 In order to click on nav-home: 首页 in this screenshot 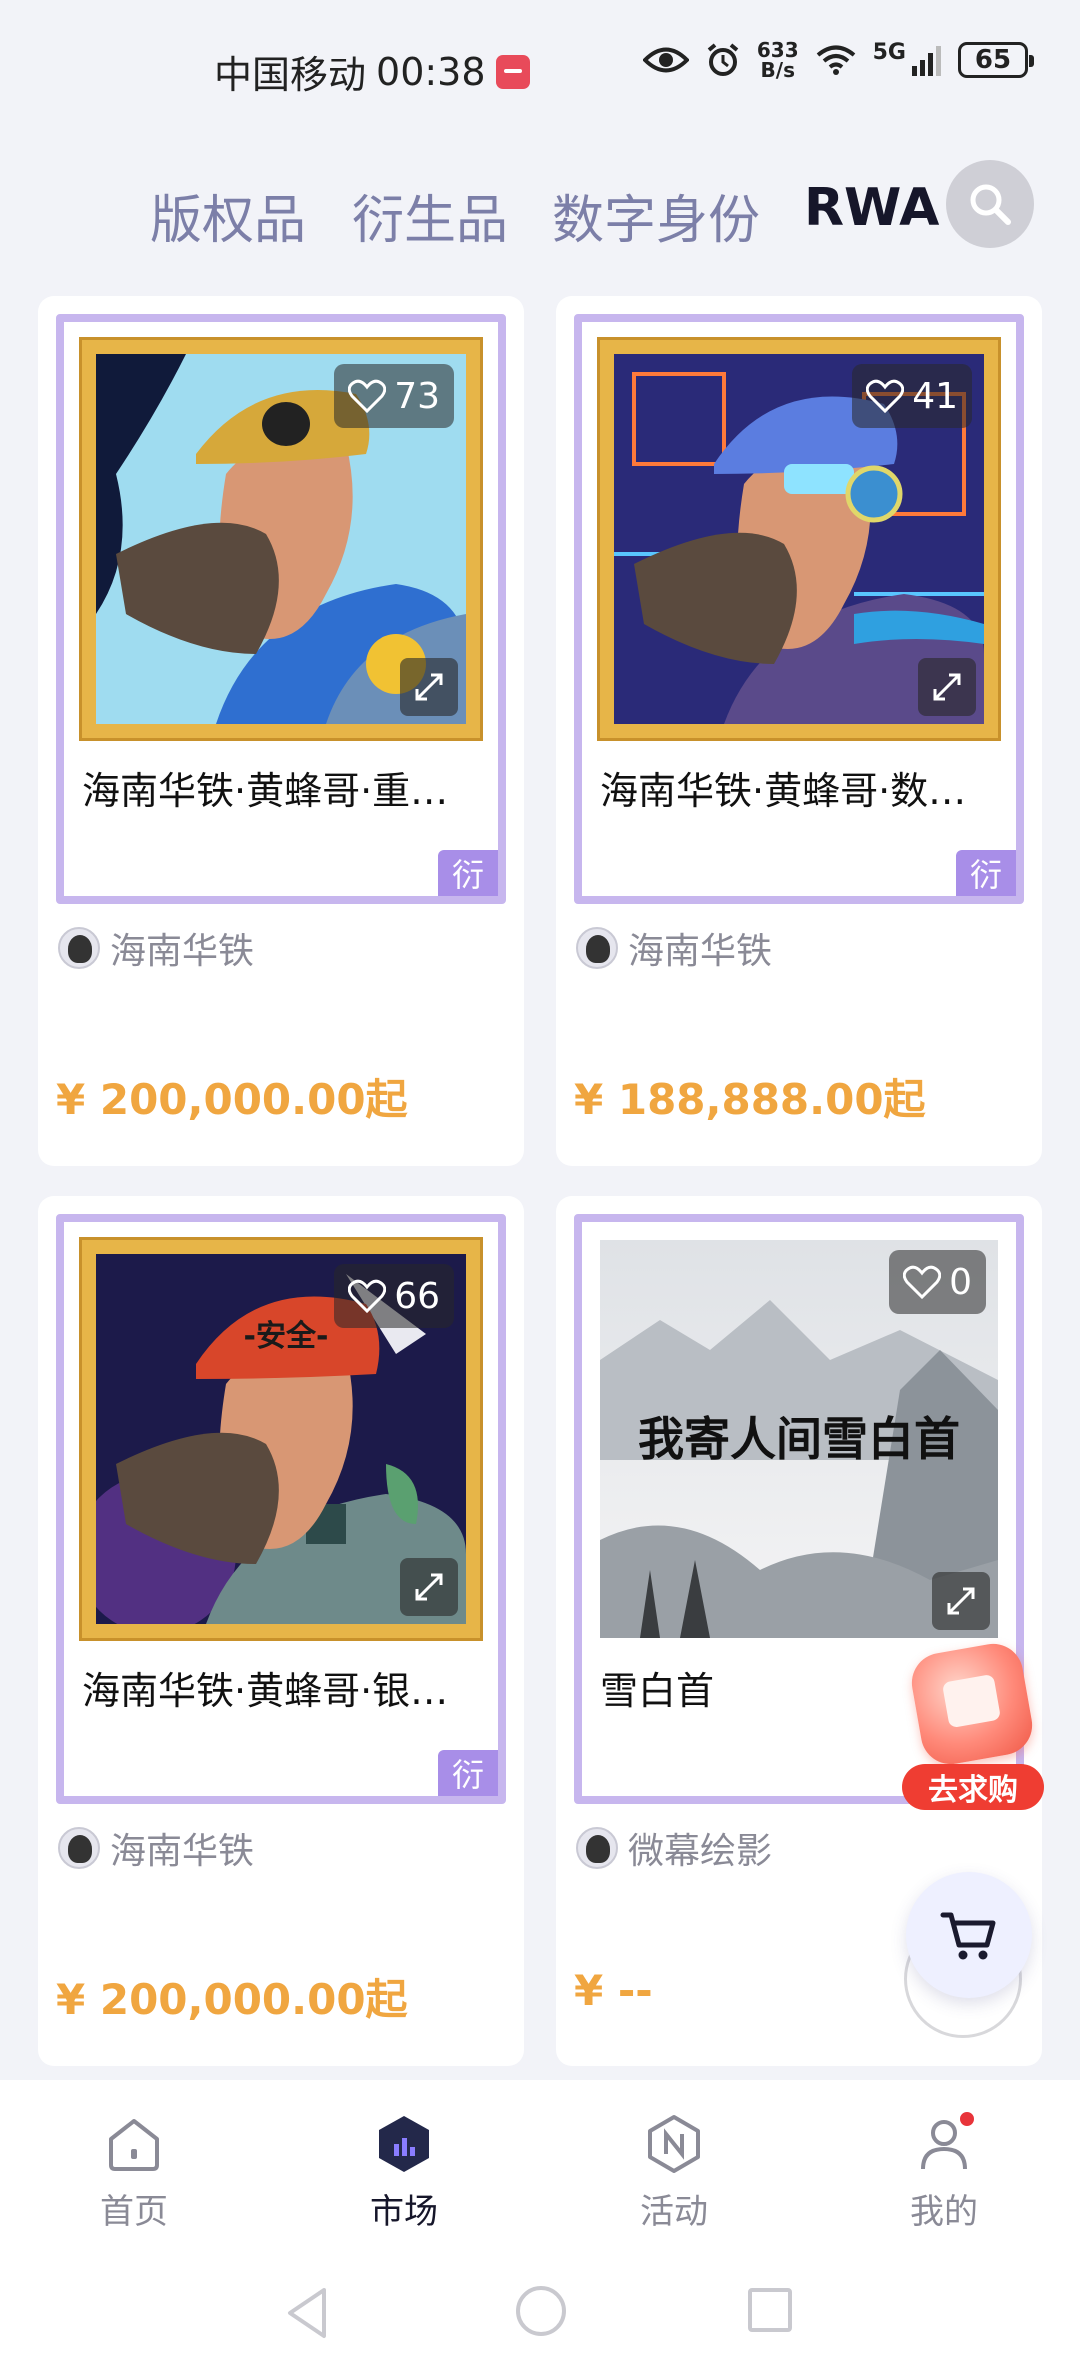, I will do `click(134, 2173)`.